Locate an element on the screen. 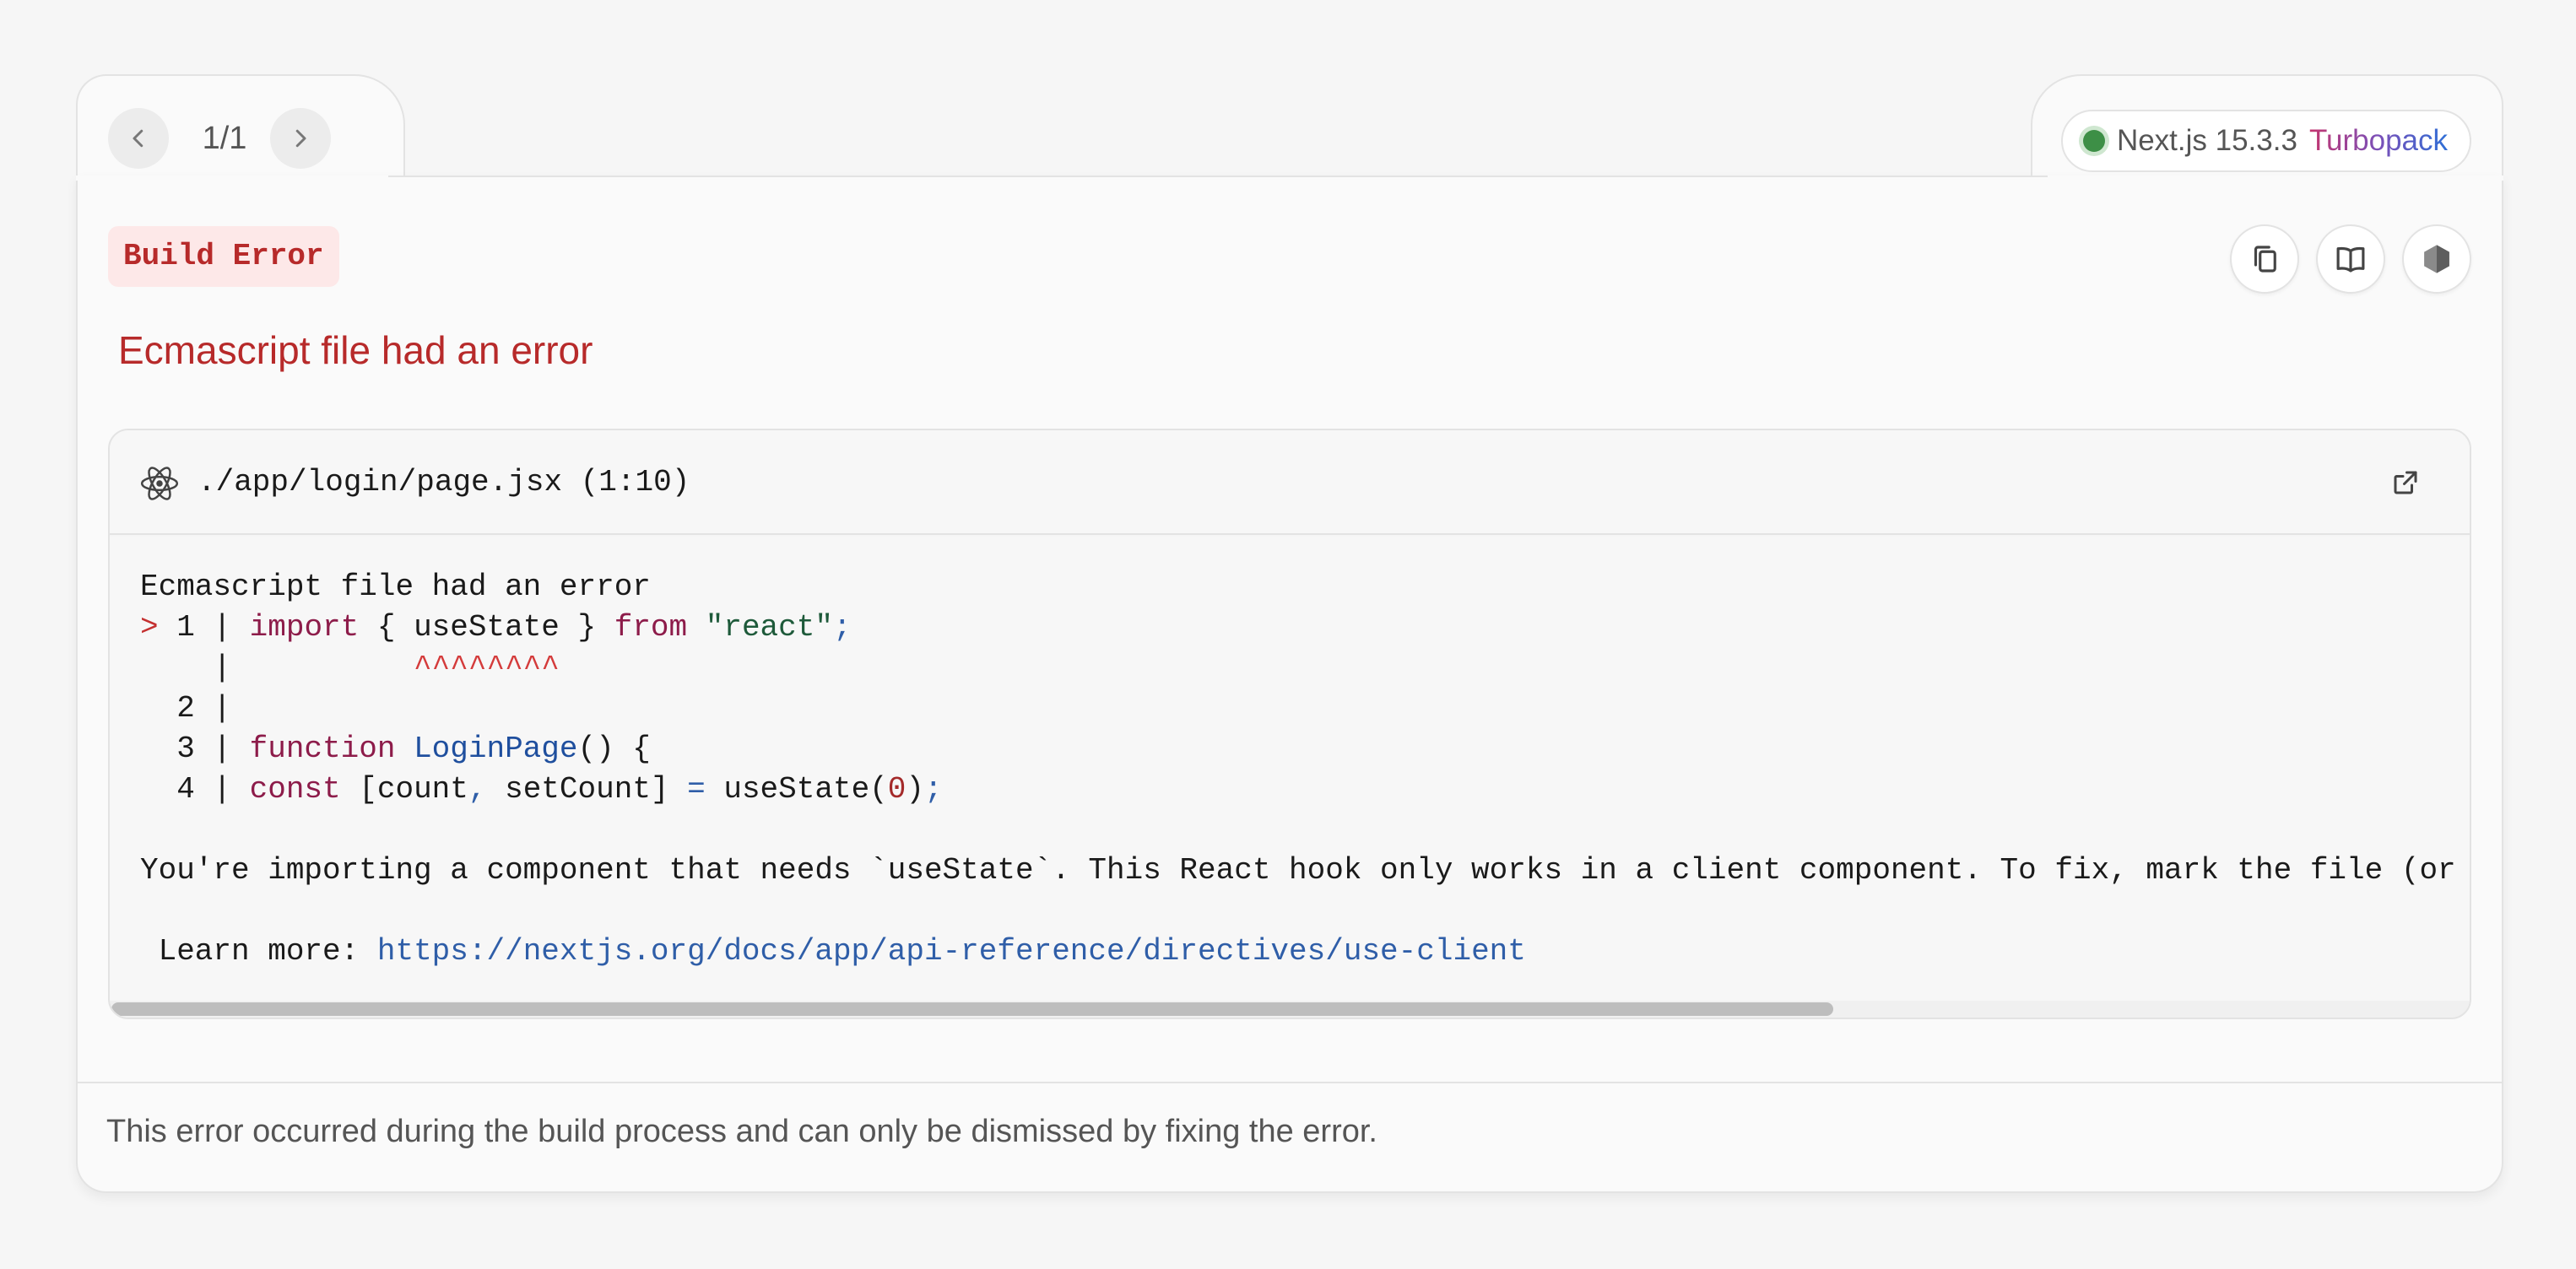 The image size is (2576, 1269). line-number: 3 | is located at coordinates (195, 749).